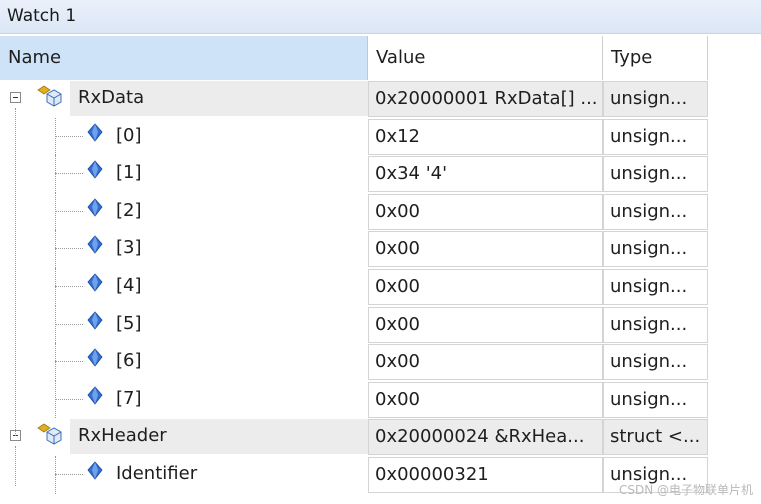 Image resolution: width=761 pixels, height=504 pixels. Describe the element at coordinates (655, 58) in the screenshot. I see `column-header-type: Type` at that location.